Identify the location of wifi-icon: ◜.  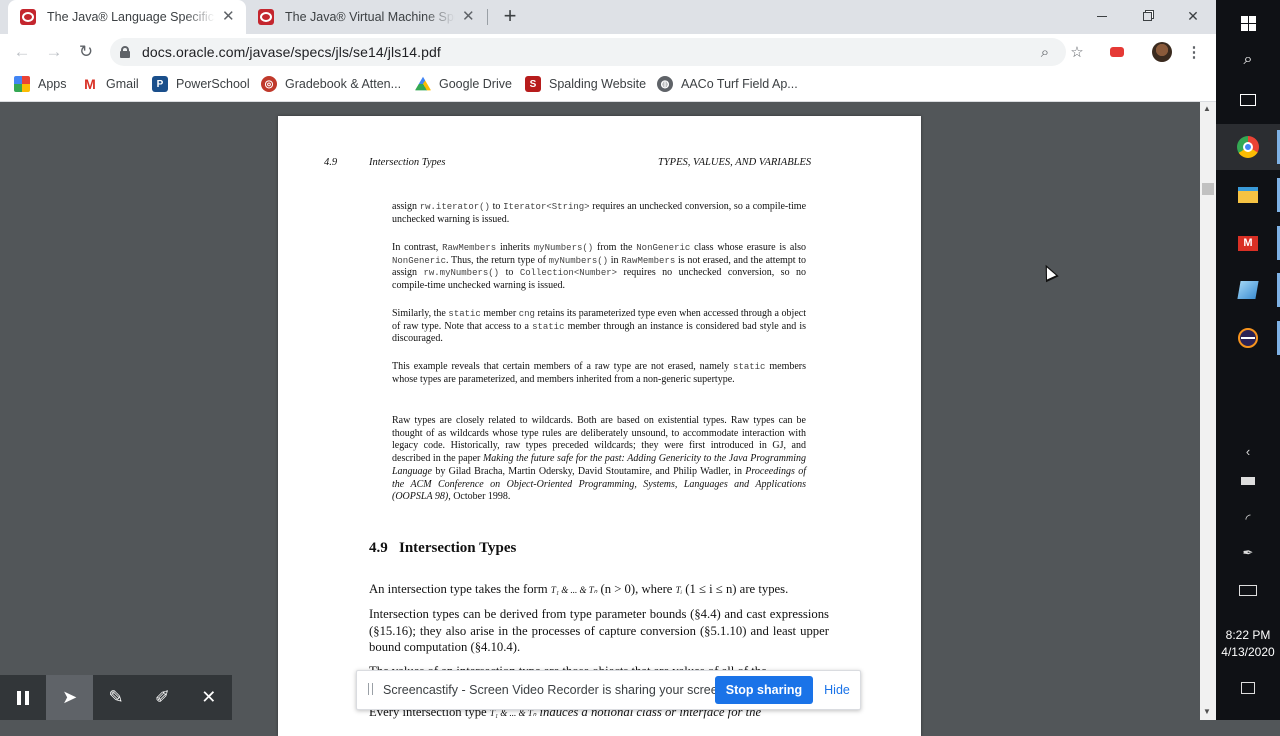
(1248, 519).